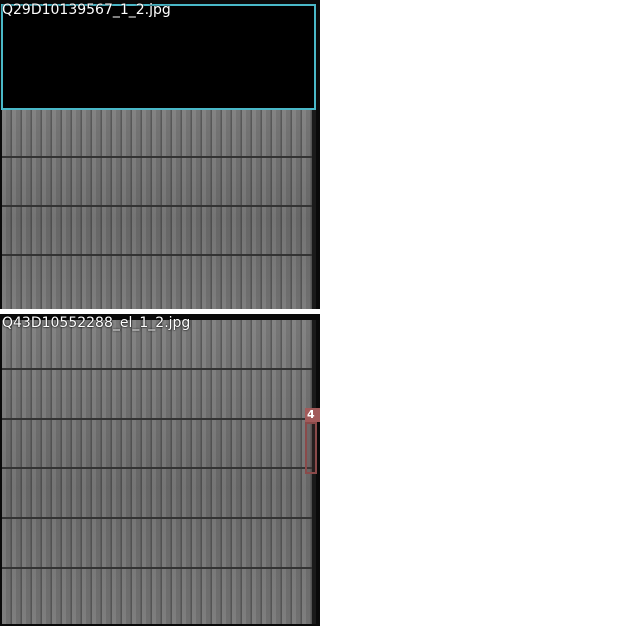  What do you see at coordinates (311, 448) in the screenshot?
I see `defect-bounding-box` at bounding box center [311, 448].